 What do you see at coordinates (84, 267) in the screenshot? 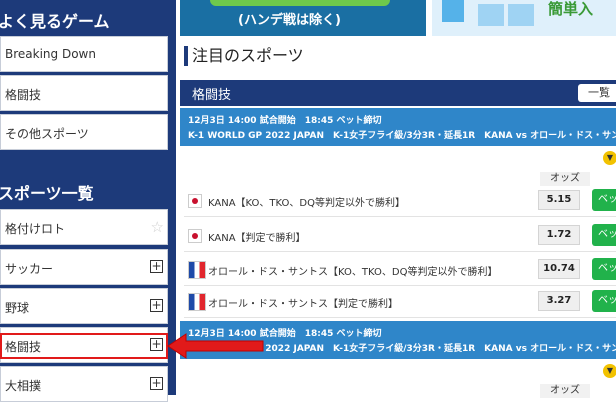
I see `sidebar-item-soccer: サッカー +` at bounding box center [84, 267].